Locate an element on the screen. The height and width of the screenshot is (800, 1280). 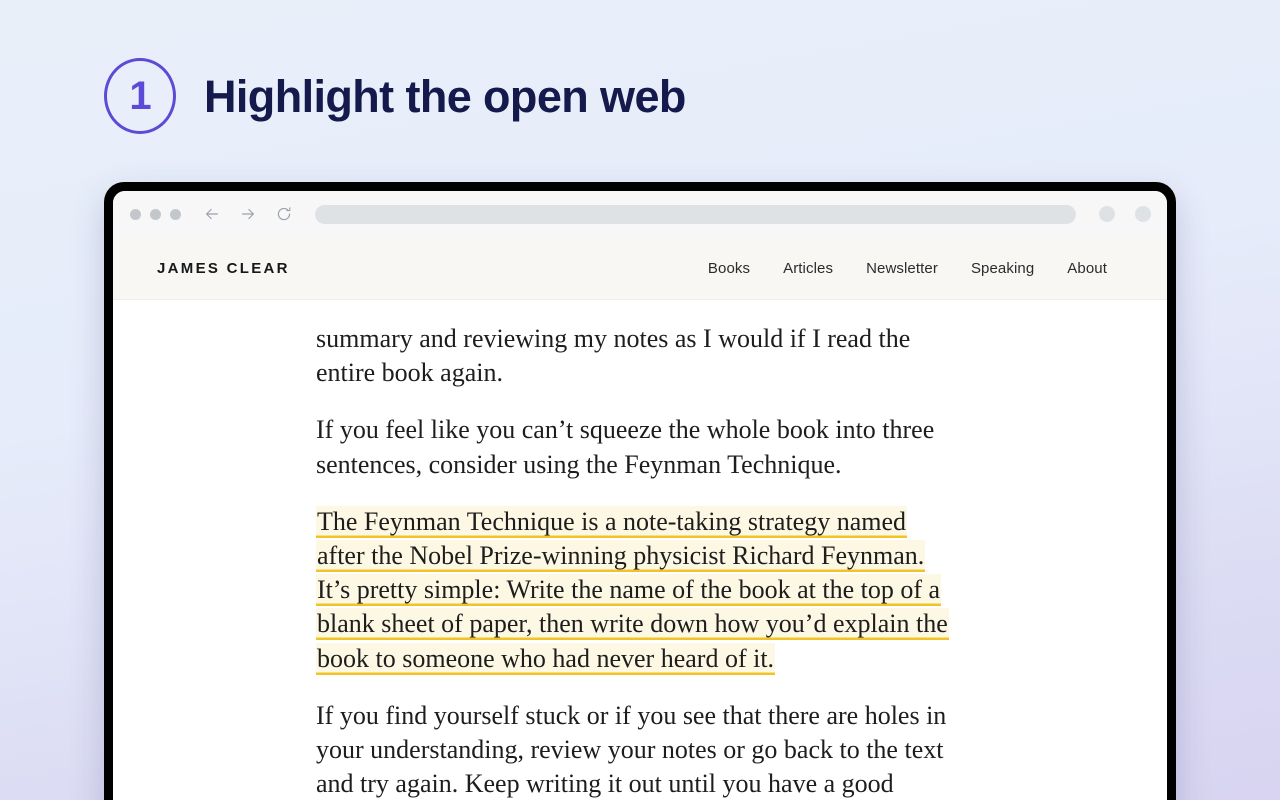
nav-item-about: About is located at coordinates (1087, 268).